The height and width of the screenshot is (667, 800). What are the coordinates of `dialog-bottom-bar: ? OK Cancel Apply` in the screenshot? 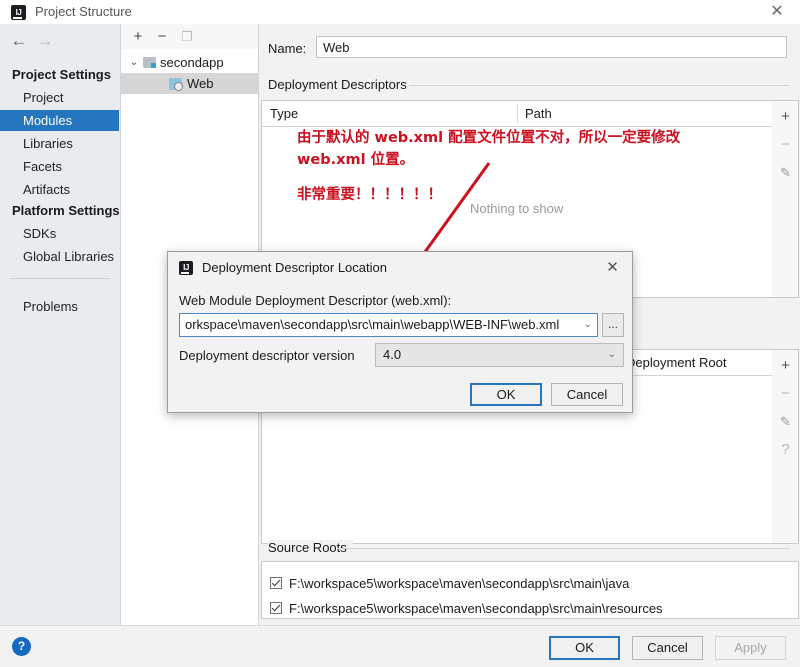 It's located at (400, 646).